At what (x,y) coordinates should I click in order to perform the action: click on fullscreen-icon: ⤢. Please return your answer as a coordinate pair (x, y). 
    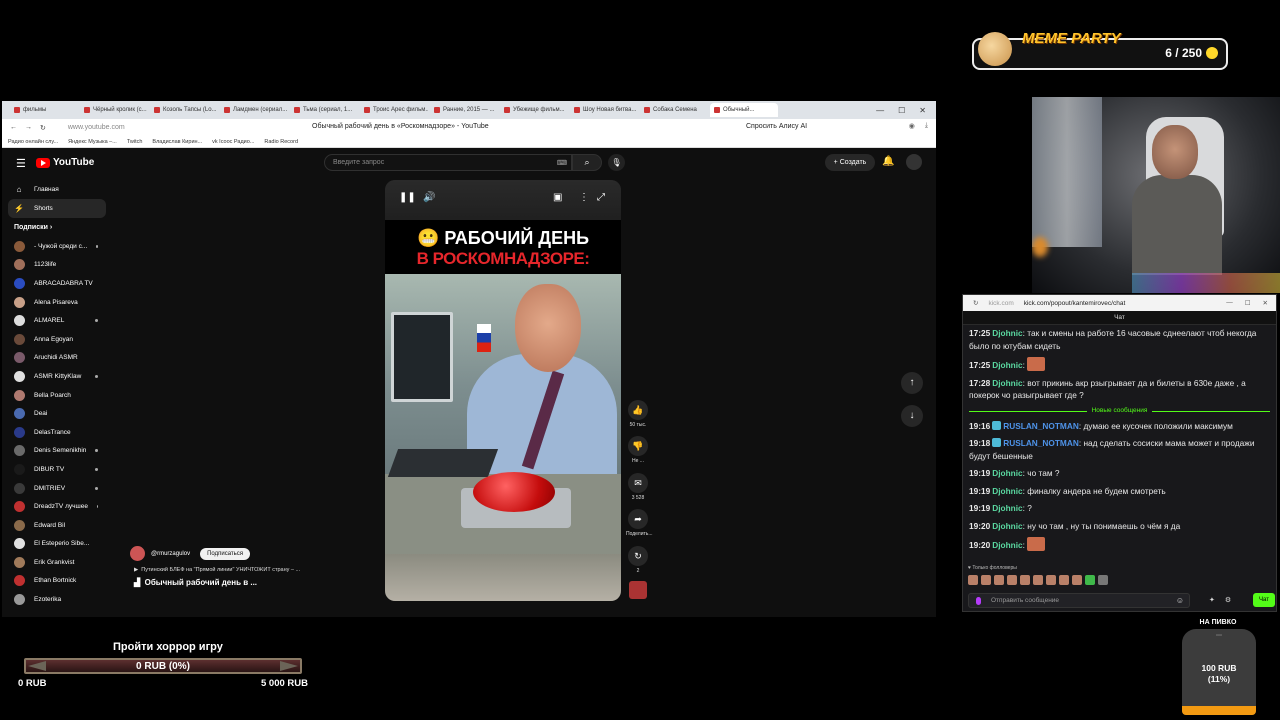
    Looking at the image, I should click on (601, 197).